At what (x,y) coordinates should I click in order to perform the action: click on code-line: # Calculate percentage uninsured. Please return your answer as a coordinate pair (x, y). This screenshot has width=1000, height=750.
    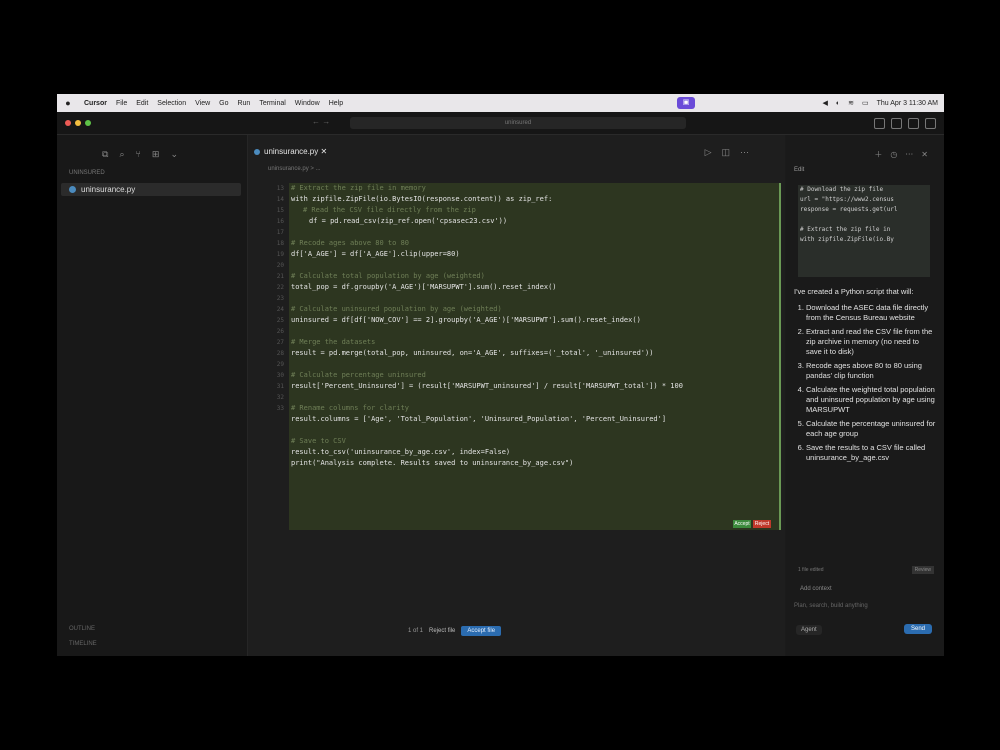
    Looking at the image, I should click on (534, 375).